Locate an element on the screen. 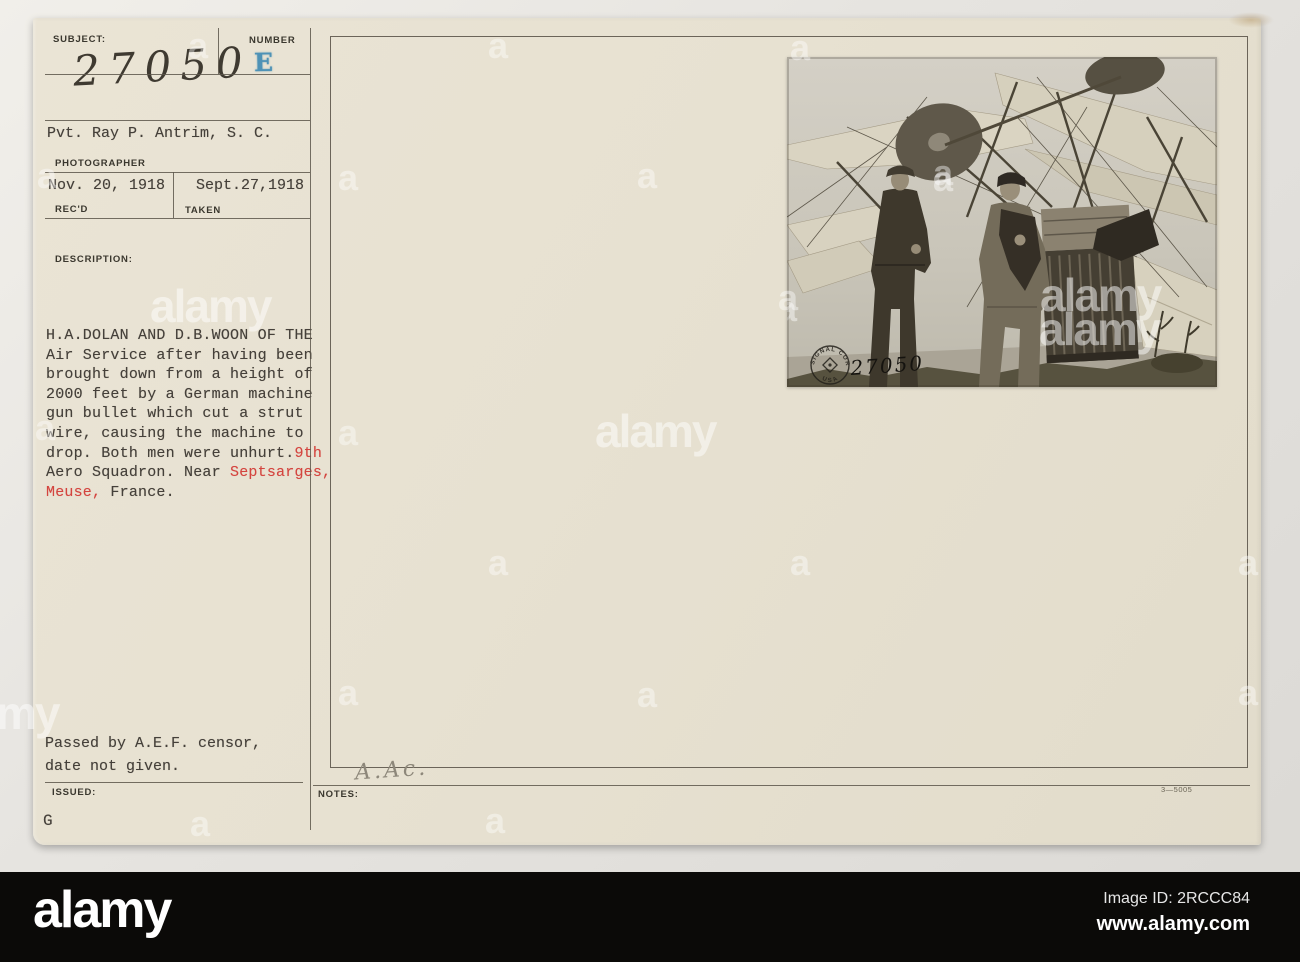 The image size is (1300, 962). number-label: NUMBER is located at coordinates (272, 40).